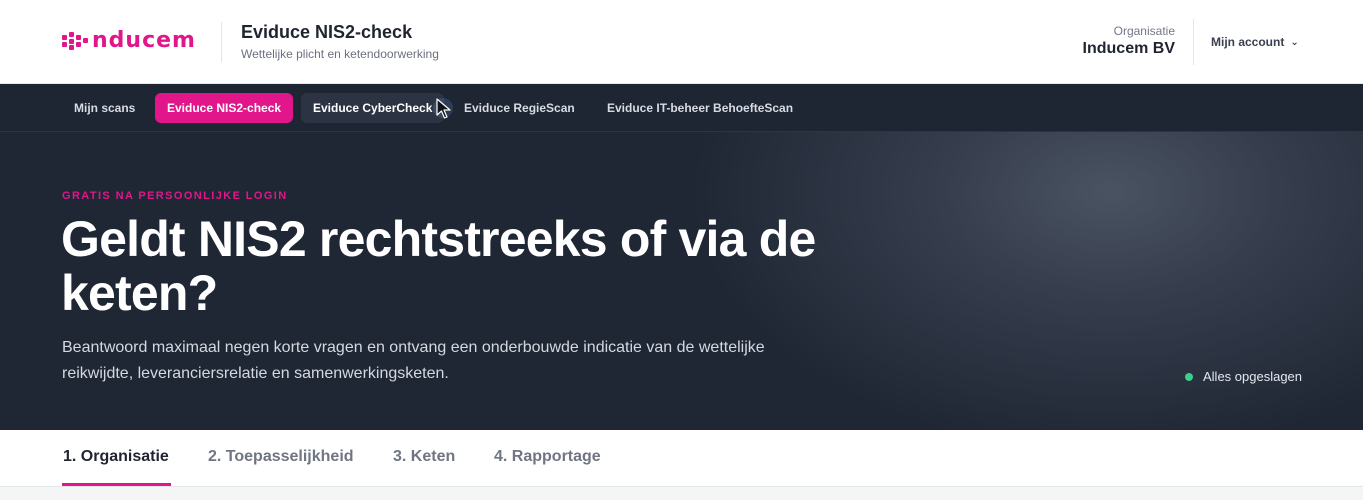 Image resolution: width=1363 pixels, height=500 pixels. Describe the element at coordinates (144, 40) in the screenshot. I see `logo-wordmark: nducem` at that location.